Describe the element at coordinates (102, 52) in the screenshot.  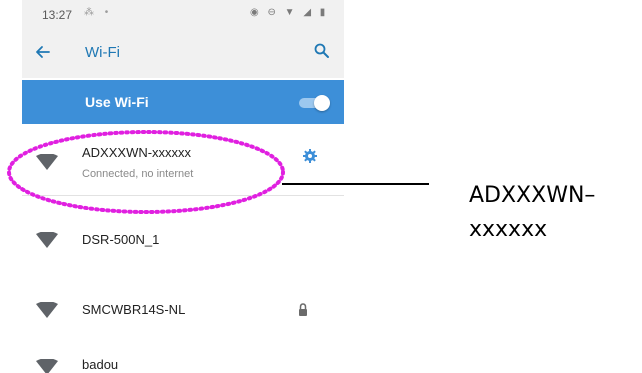
I see `page-title: Wi-Fi` at that location.